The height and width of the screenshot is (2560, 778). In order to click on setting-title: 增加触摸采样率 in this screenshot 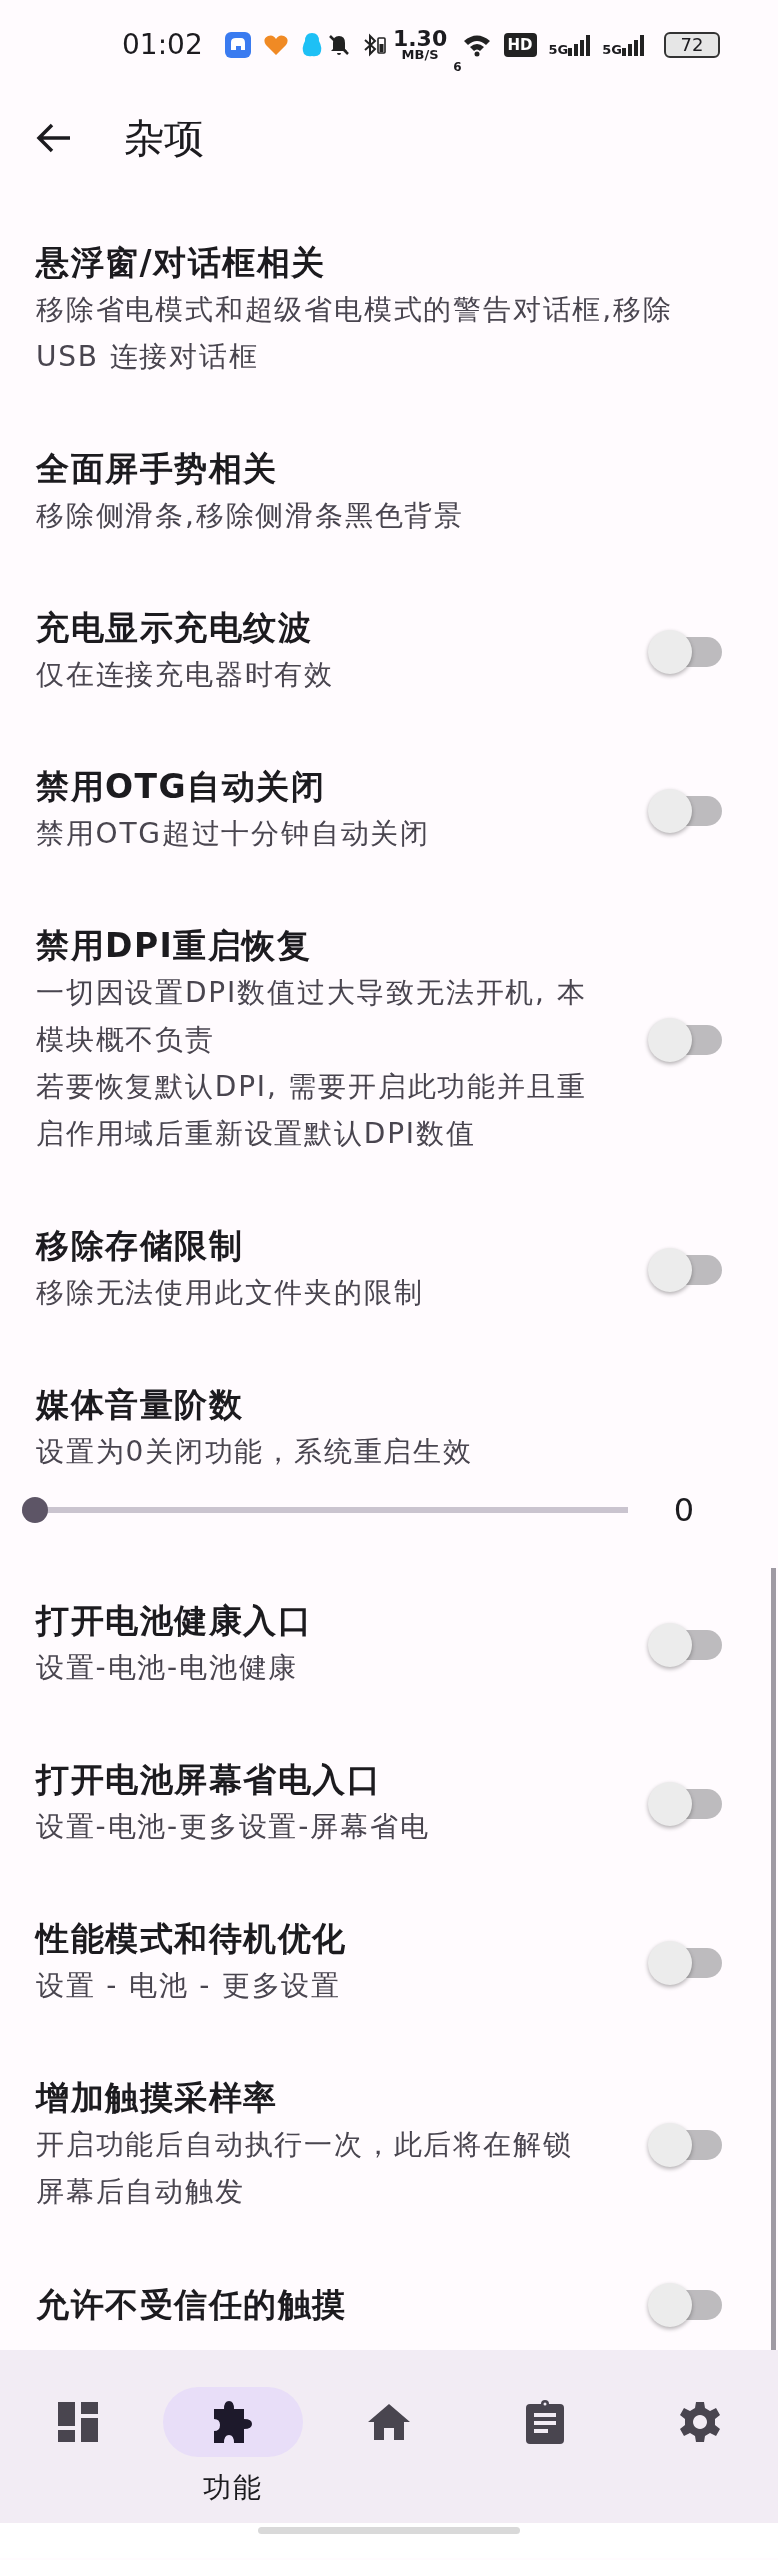, I will do `click(157, 2098)`.